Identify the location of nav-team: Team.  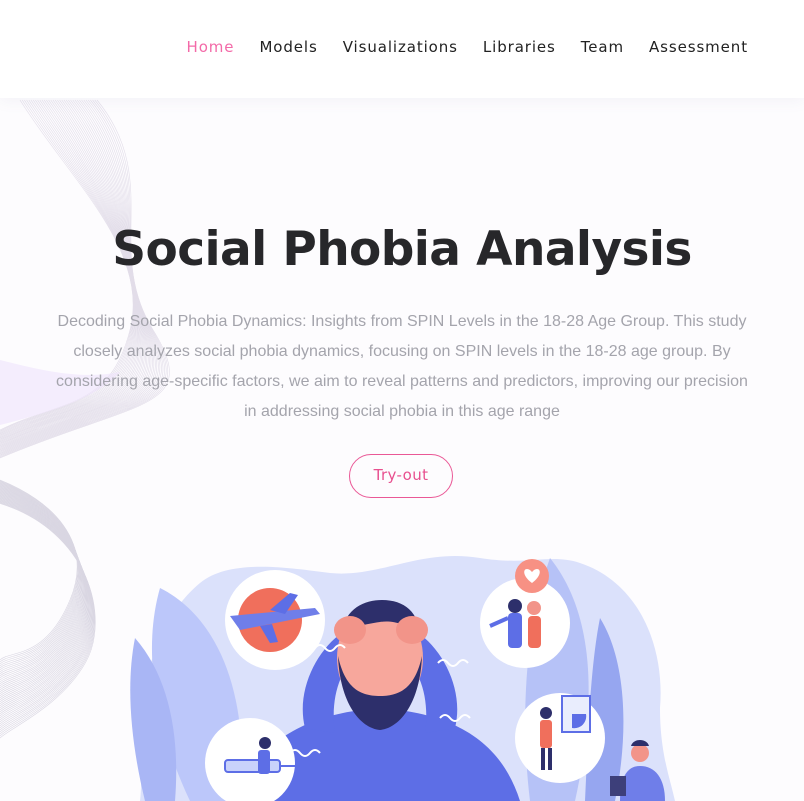
(602, 47).